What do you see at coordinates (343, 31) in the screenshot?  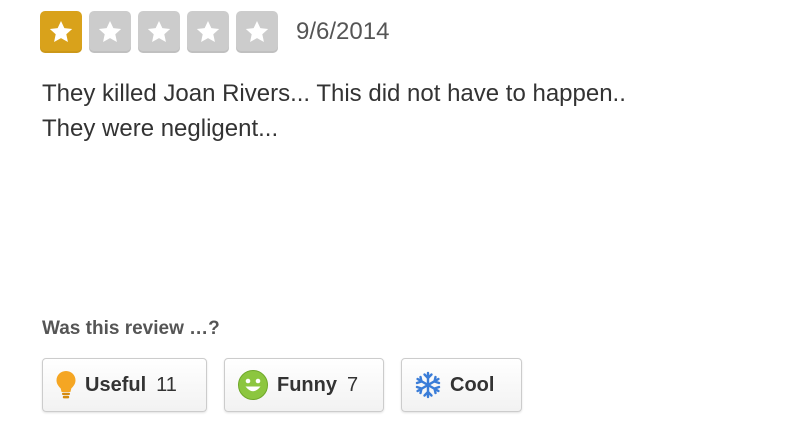 I see `review-date: 9/6/2014` at bounding box center [343, 31].